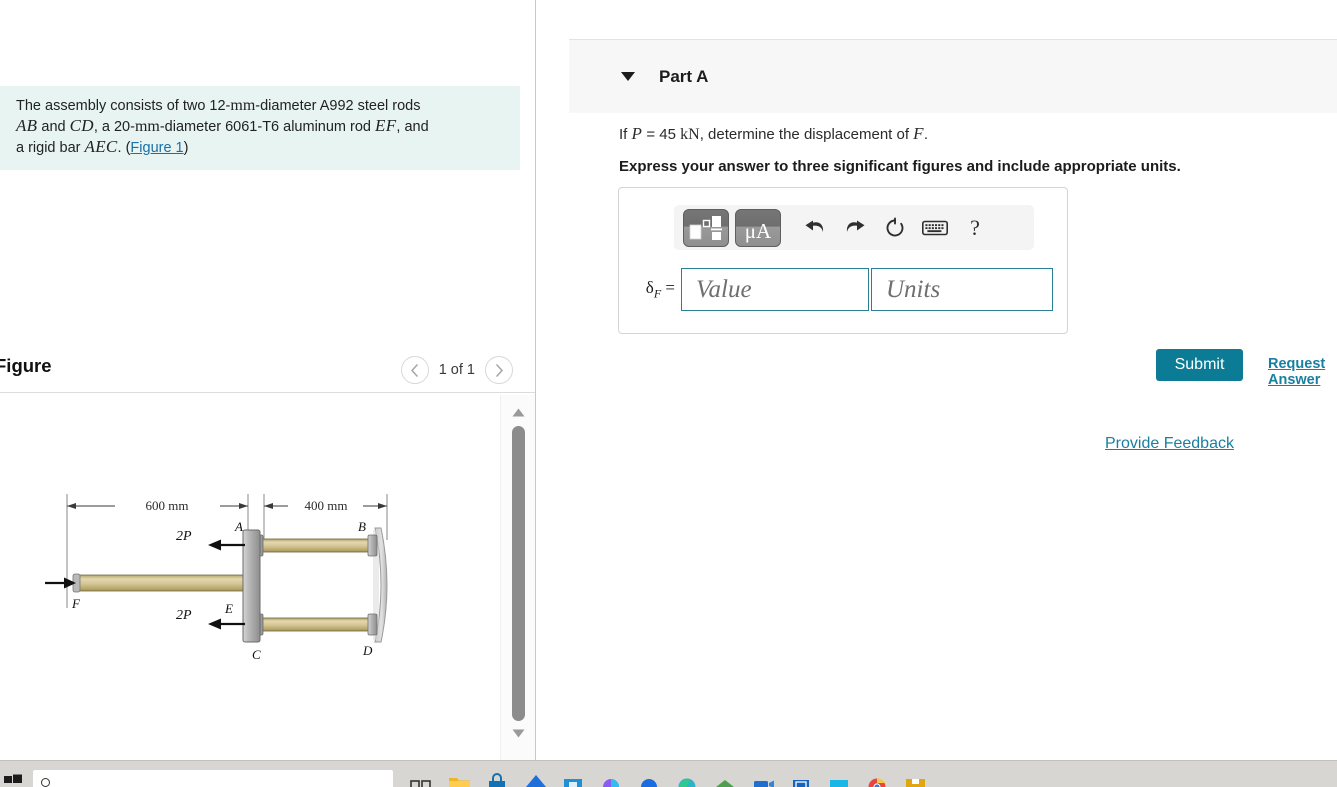  I want to click on outlook-icon, so click(649, 778).